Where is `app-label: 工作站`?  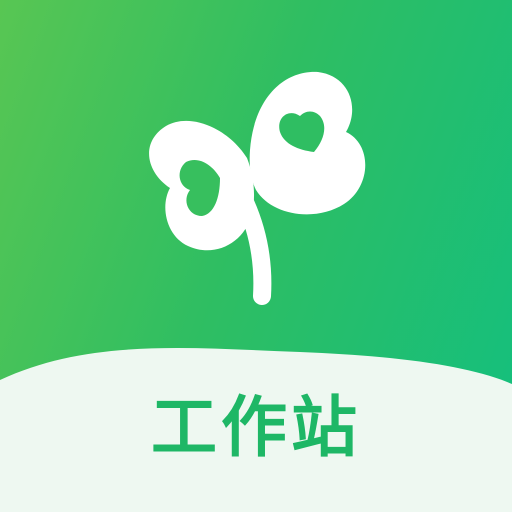
app-label: 工作站 is located at coordinates (256, 427).